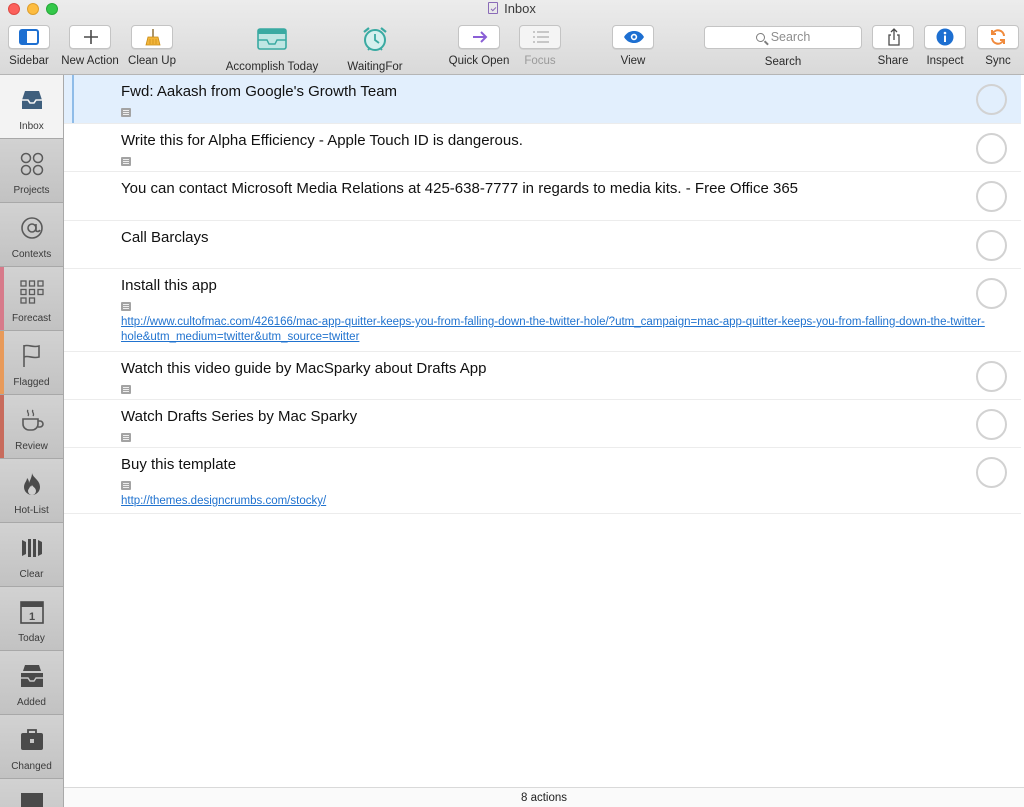 The image size is (1024, 807). I want to click on status-bar: 8 actions, so click(544, 797).